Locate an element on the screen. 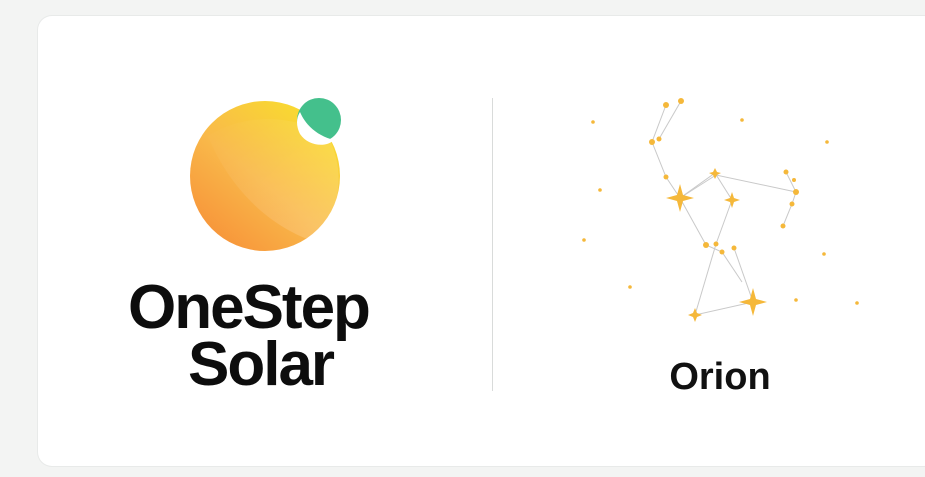 The image size is (925, 477). sun-globe-logo-icon is located at coordinates (265, 174).